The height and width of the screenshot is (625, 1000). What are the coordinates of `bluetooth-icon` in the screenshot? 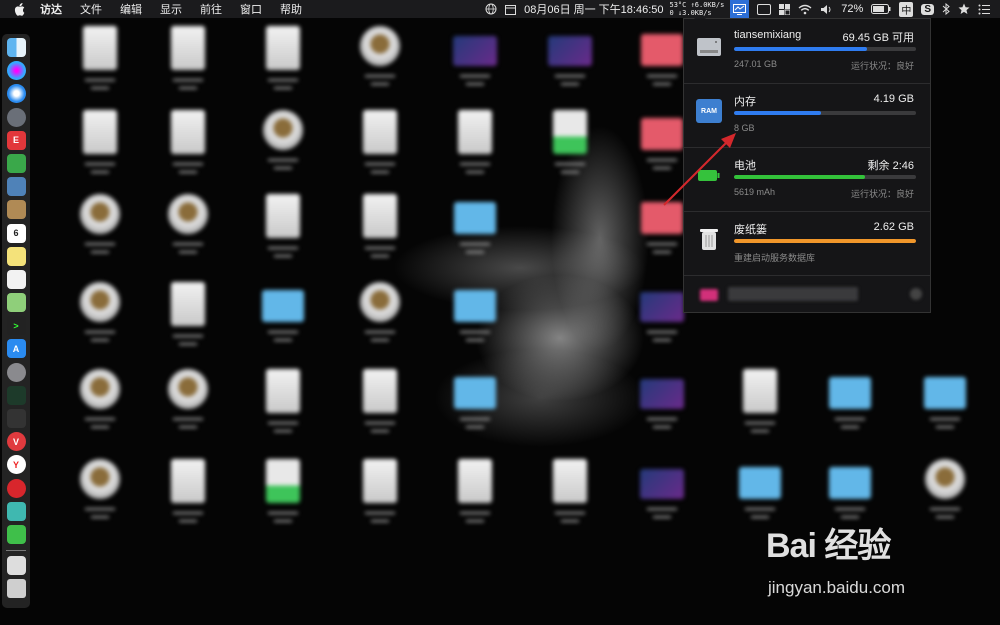 It's located at (946, 9).